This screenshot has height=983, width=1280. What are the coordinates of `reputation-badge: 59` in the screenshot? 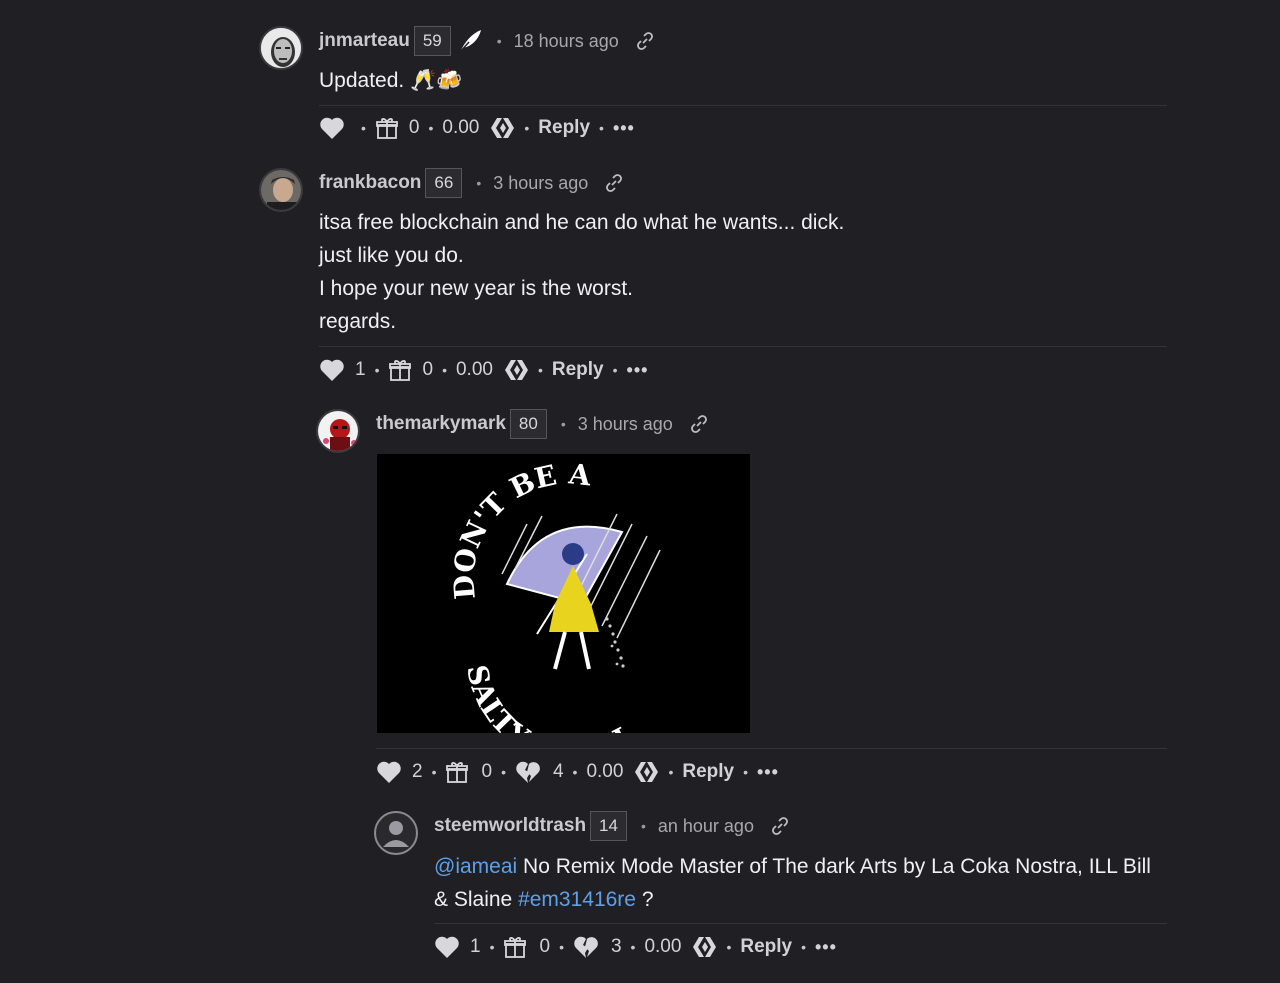 It's located at (432, 41).